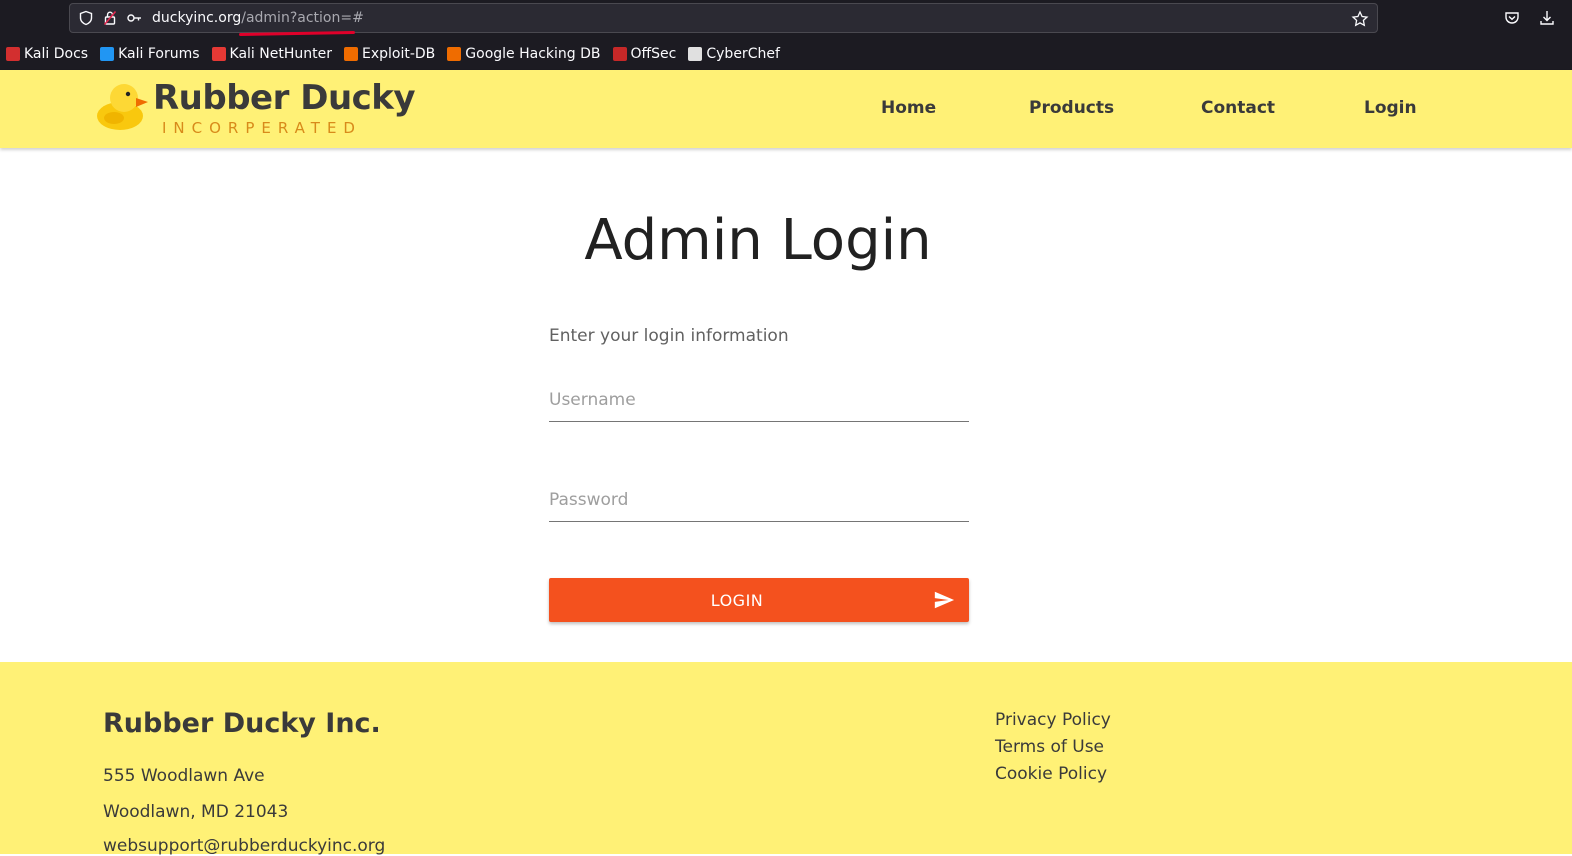 The image size is (1572, 856). What do you see at coordinates (262, 128) in the screenshot?
I see `logo-subtitle: INCORPERATED` at bounding box center [262, 128].